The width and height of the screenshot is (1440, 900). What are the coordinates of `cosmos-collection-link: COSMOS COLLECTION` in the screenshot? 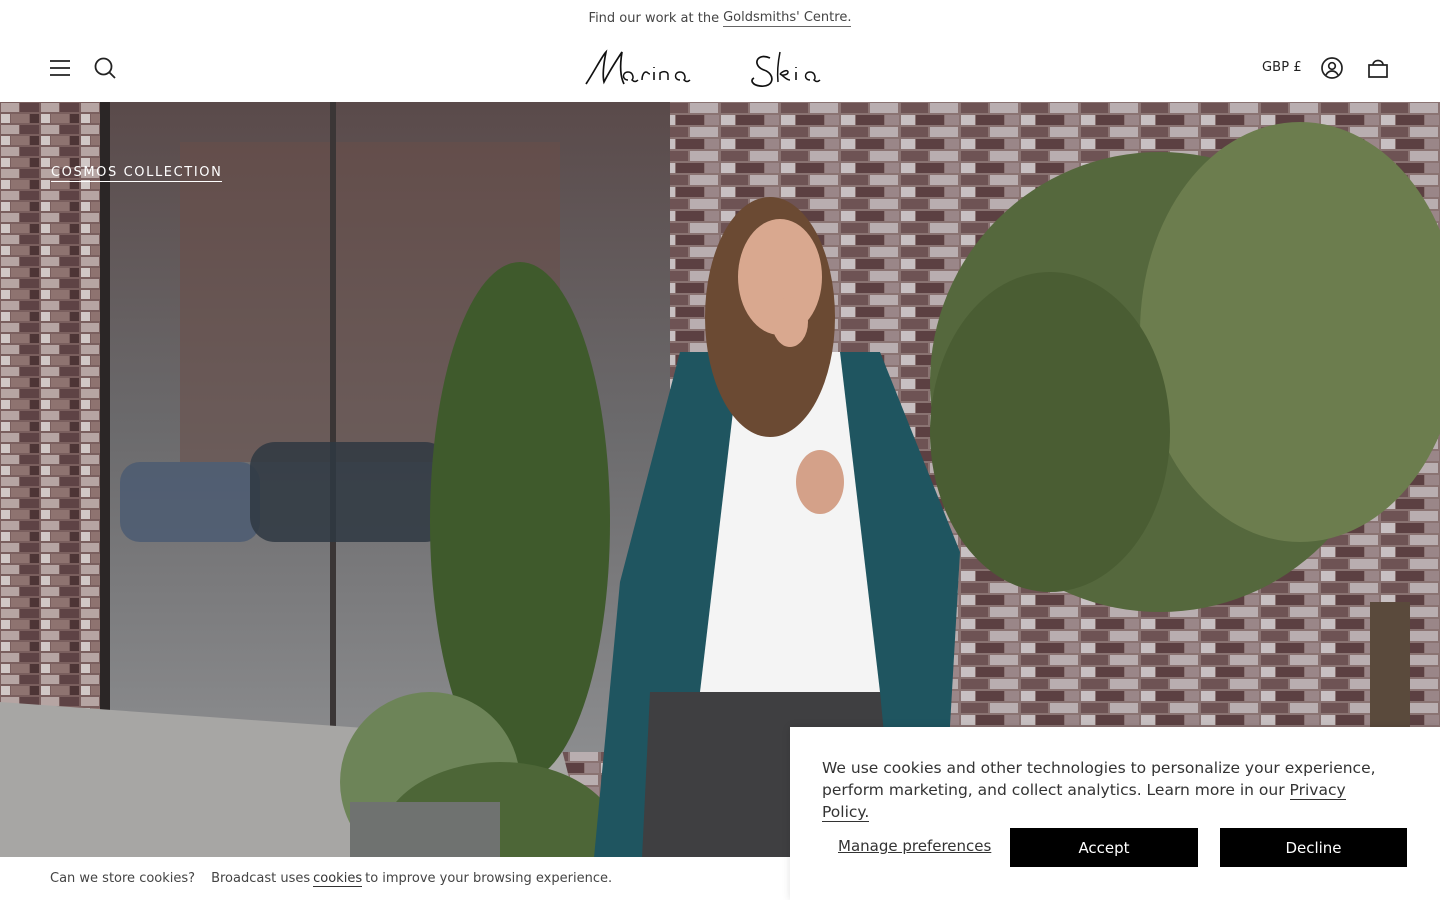 It's located at (137, 173).